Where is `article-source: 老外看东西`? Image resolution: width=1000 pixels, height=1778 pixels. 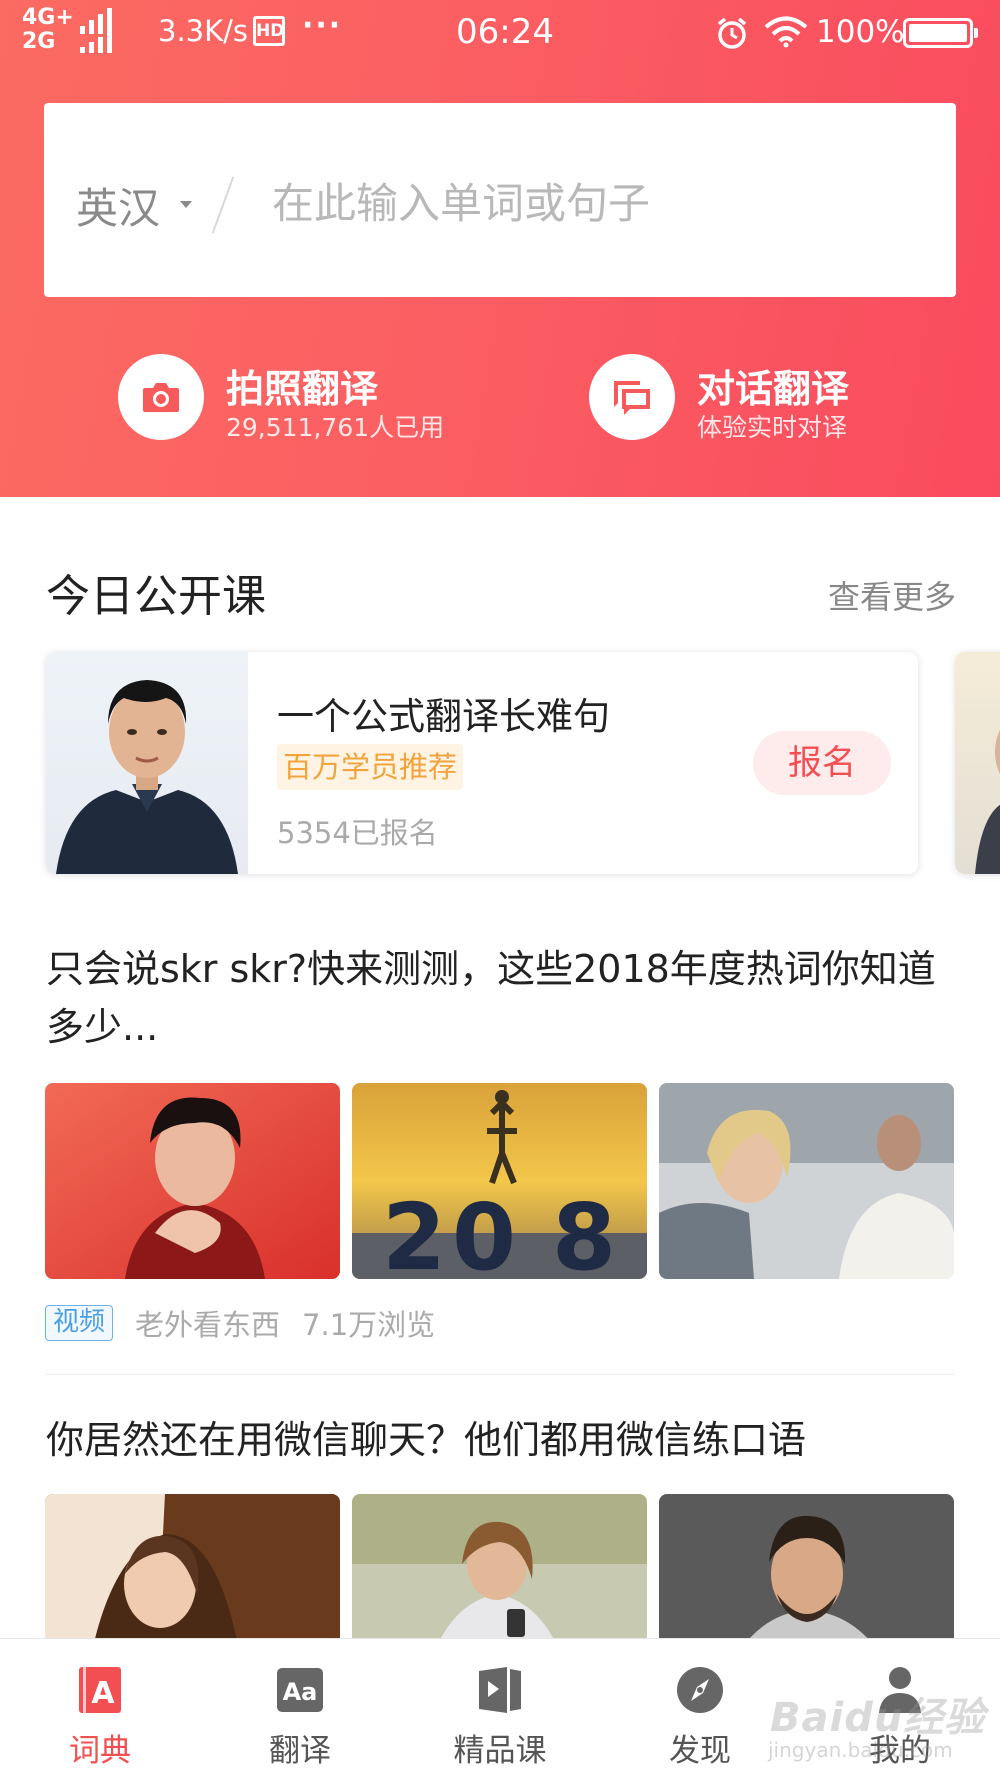 article-source: 老外看东西 is located at coordinates (208, 1325).